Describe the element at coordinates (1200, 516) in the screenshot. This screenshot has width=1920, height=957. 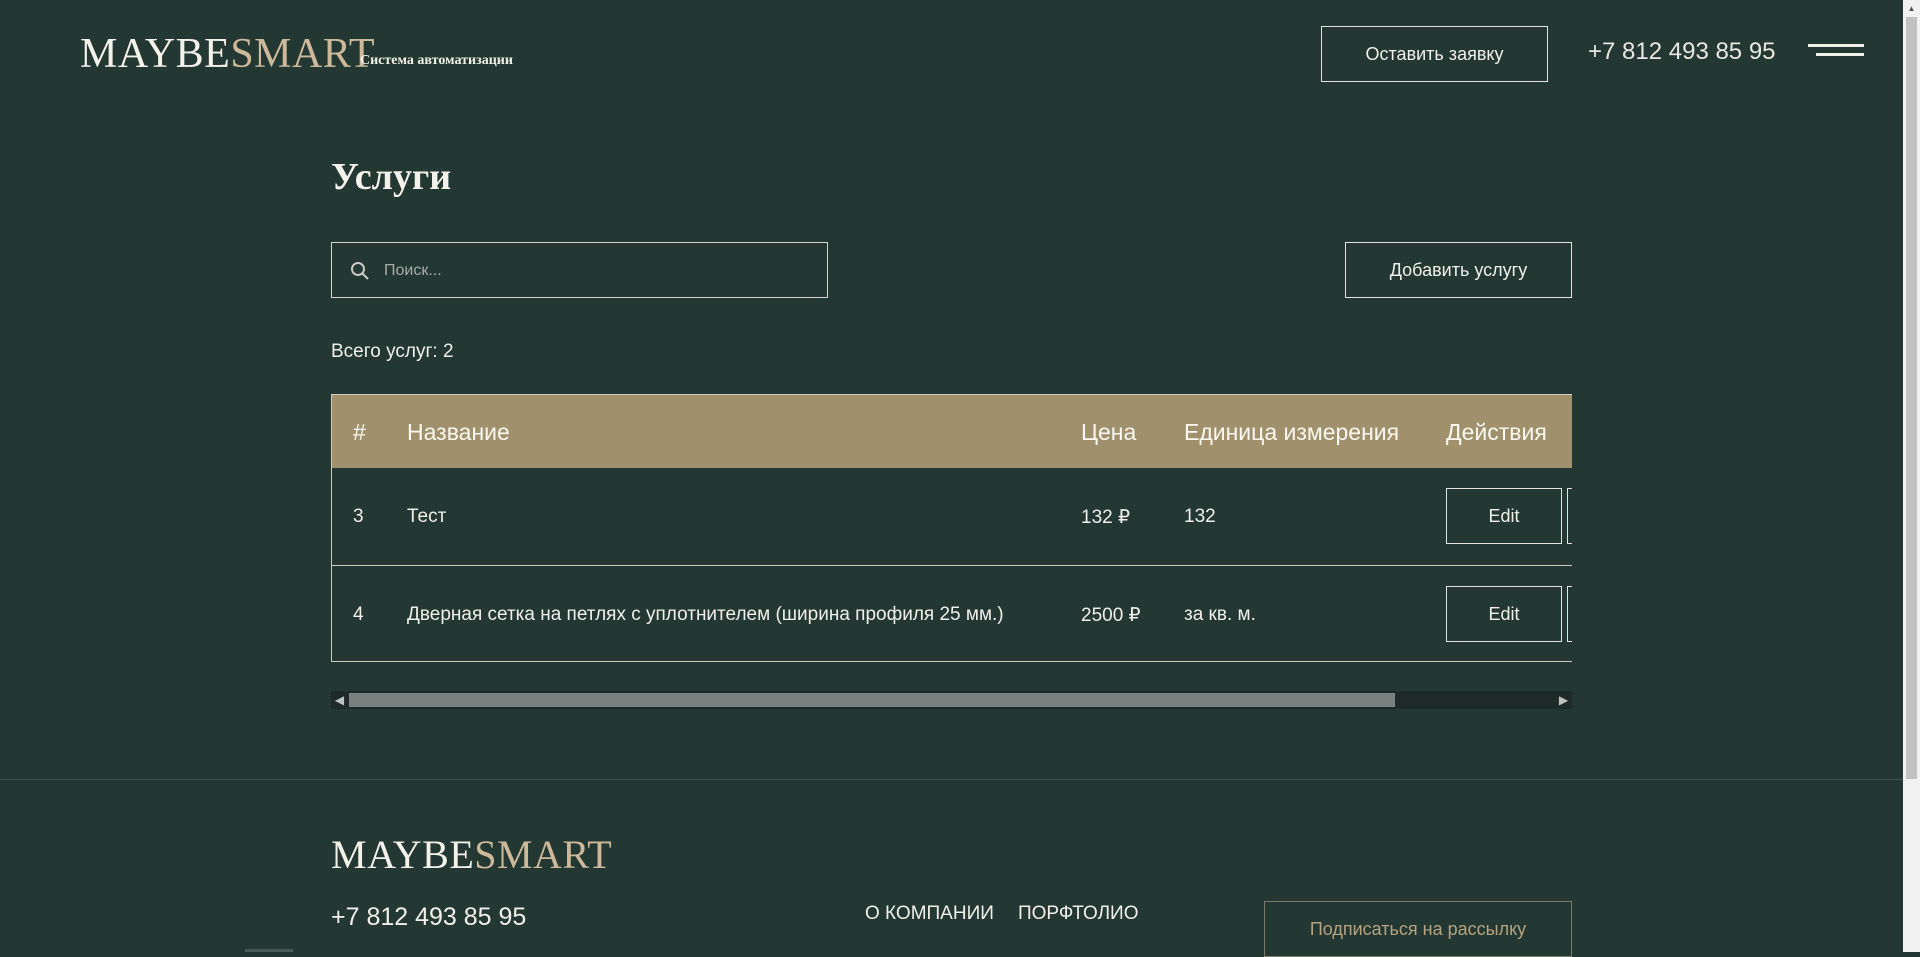
I see `row-unit: 132` at that location.